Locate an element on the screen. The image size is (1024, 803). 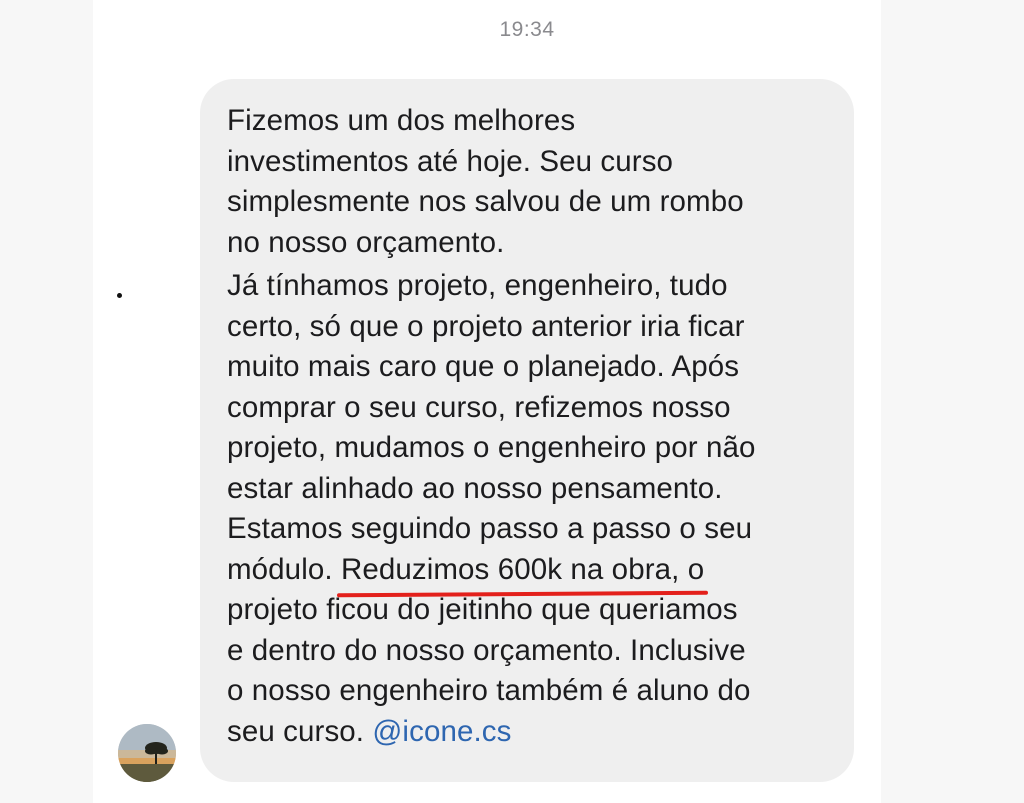
last-line-text: seu curso. is located at coordinates (300, 731).